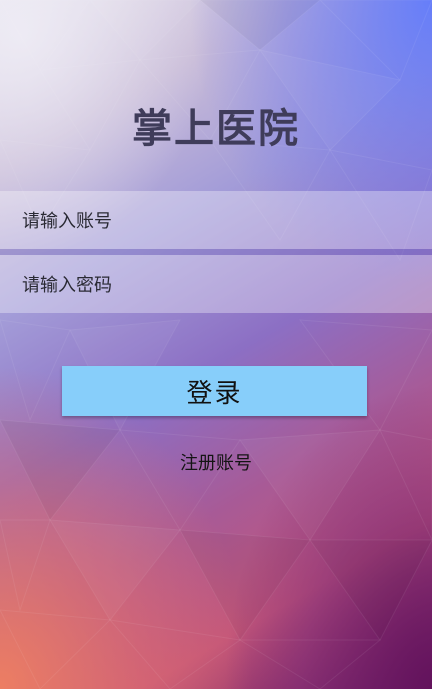 The image size is (432, 689). I want to click on account-placeholder: 请输入账号, so click(67, 221).